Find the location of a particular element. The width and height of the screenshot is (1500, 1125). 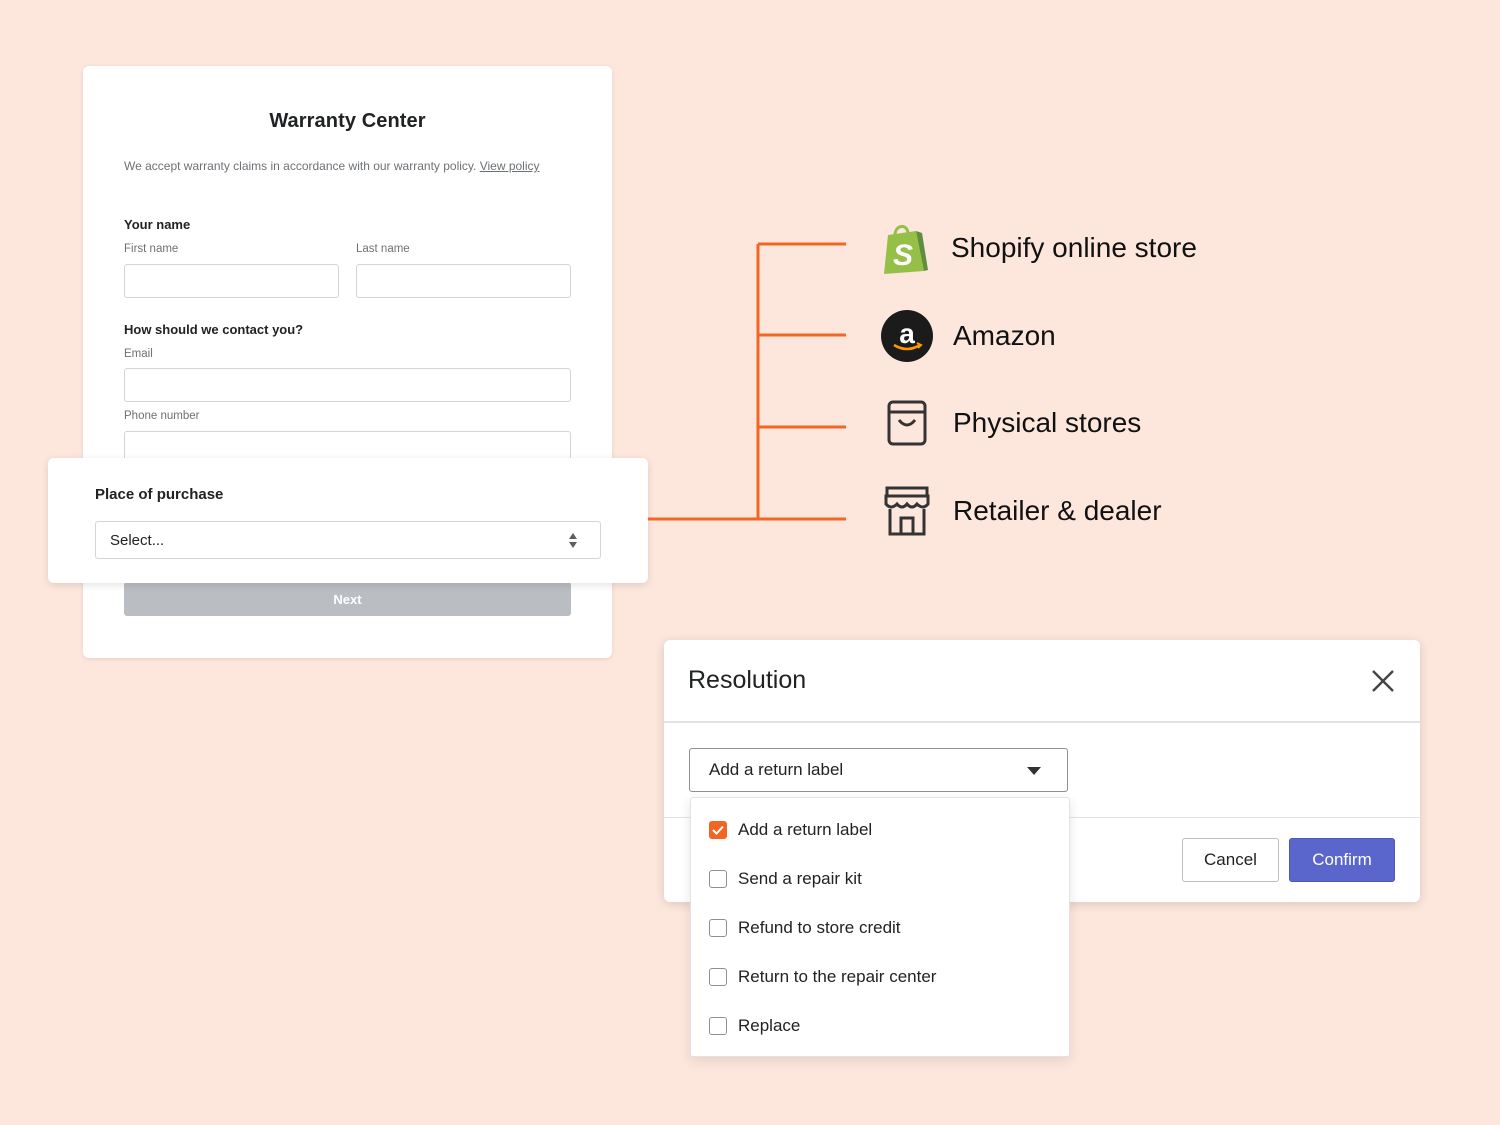

modal-title: Resolution is located at coordinates (747, 680).